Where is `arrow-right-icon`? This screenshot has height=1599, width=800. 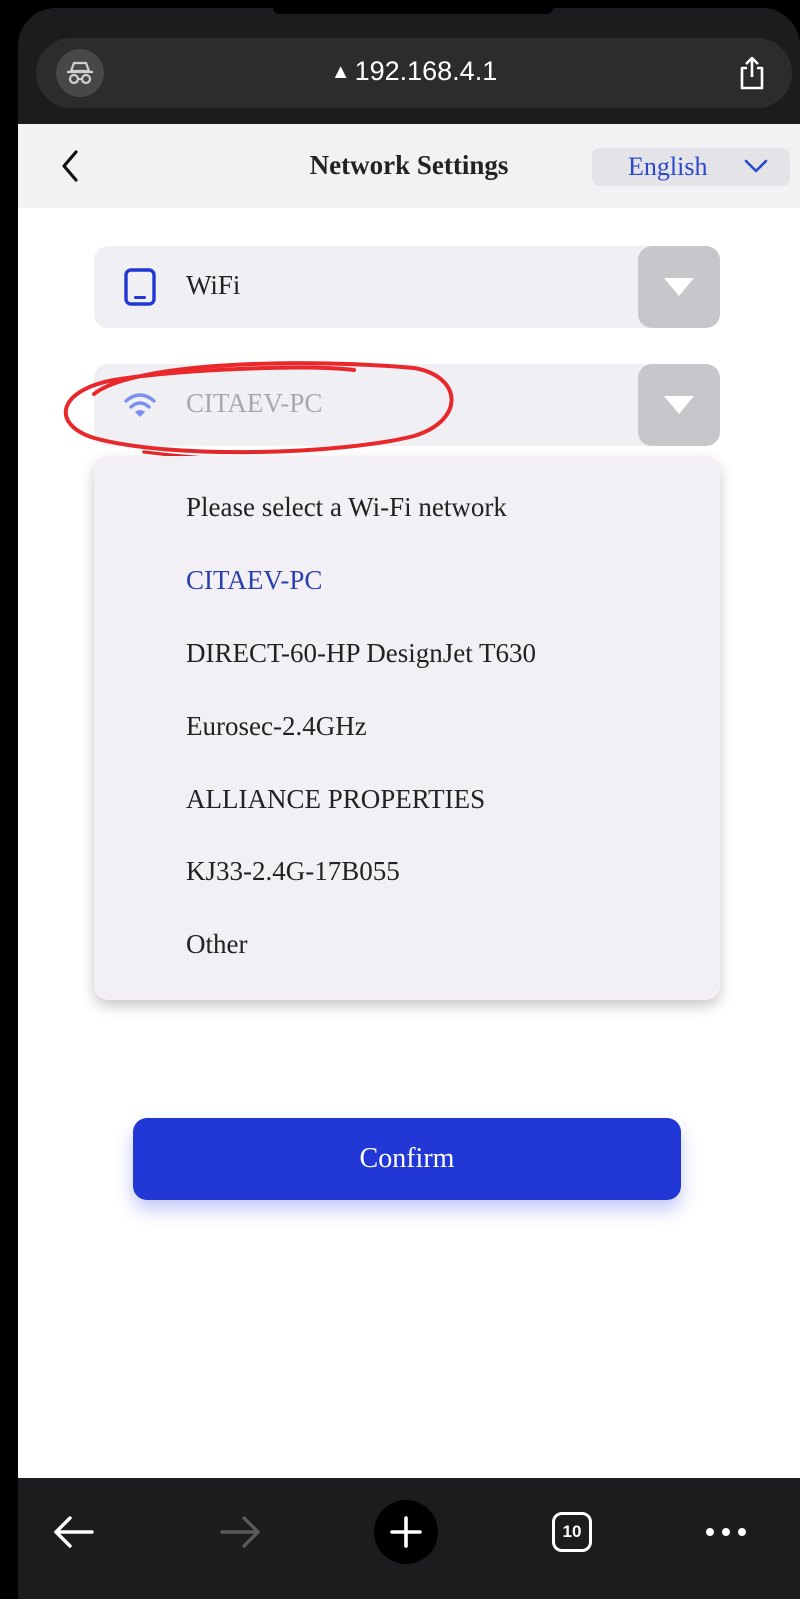 arrow-right-icon is located at coordinates (240, 1532).